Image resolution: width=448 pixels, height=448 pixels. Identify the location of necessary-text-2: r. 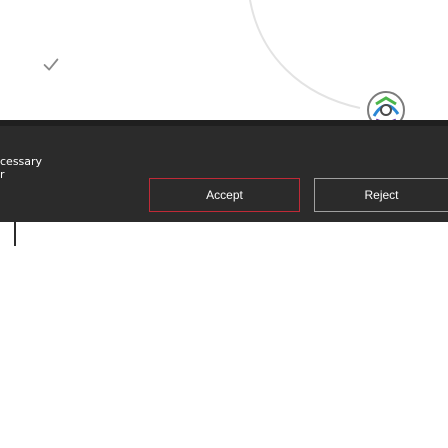
(2, 174).